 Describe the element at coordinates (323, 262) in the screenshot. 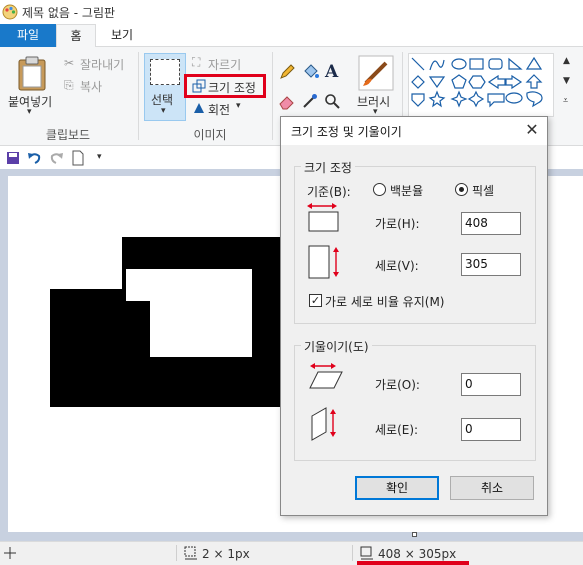

I see `vertical-resize-icon` at that location.